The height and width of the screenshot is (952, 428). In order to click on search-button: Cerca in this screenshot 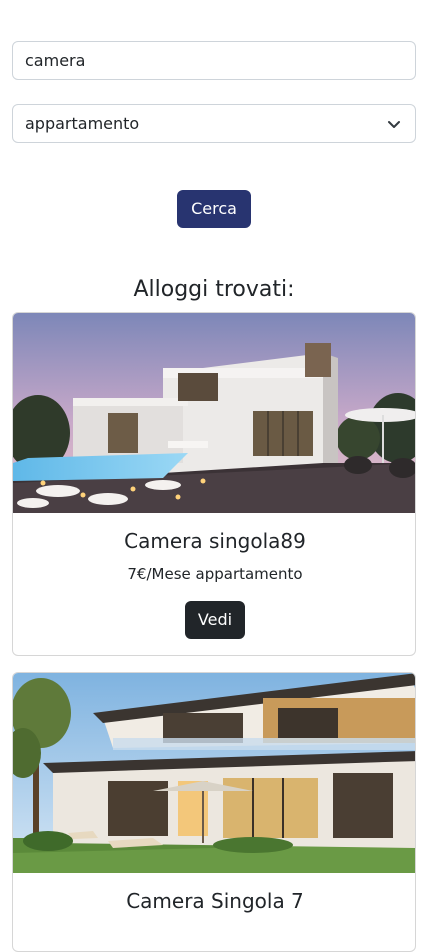, I will do `click(214, 209)`.